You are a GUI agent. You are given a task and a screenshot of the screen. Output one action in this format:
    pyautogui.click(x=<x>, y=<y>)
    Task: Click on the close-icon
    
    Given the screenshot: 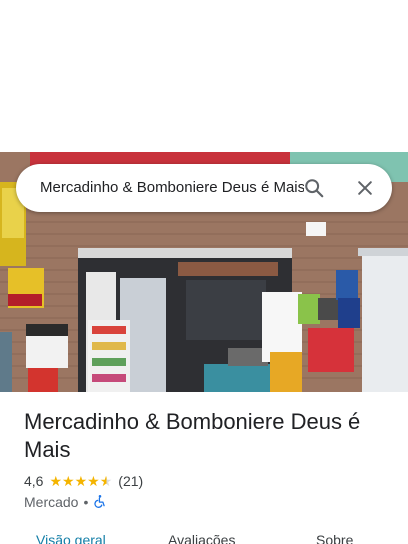 What is the action you would take?
    pyautogui.click(x=365, y=188)
    